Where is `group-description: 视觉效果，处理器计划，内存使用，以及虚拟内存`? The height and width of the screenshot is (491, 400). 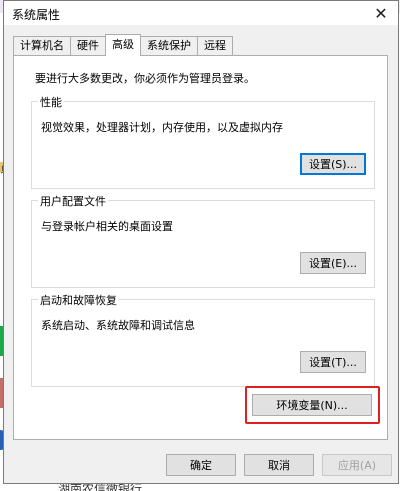 group-description: 视觉效果，处理器计划，内存使用，以及虚拟内存 is located at coordinates (162, 127).